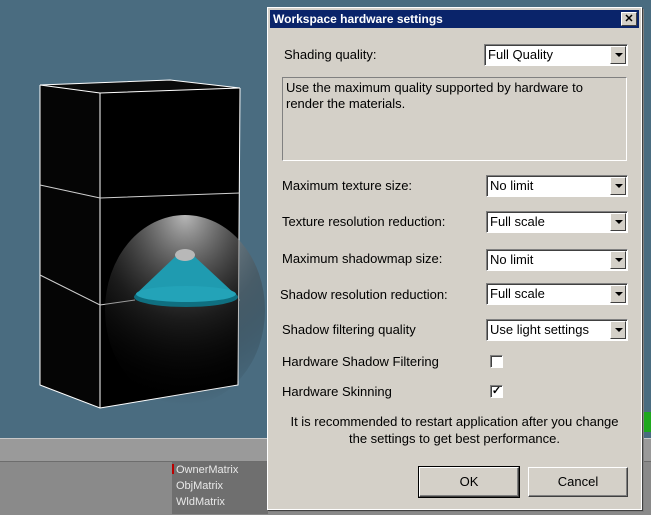 This screenshot has width=651, height=515. I want to click on max-shadowmap-size-select: No limit, so click(557, 260).